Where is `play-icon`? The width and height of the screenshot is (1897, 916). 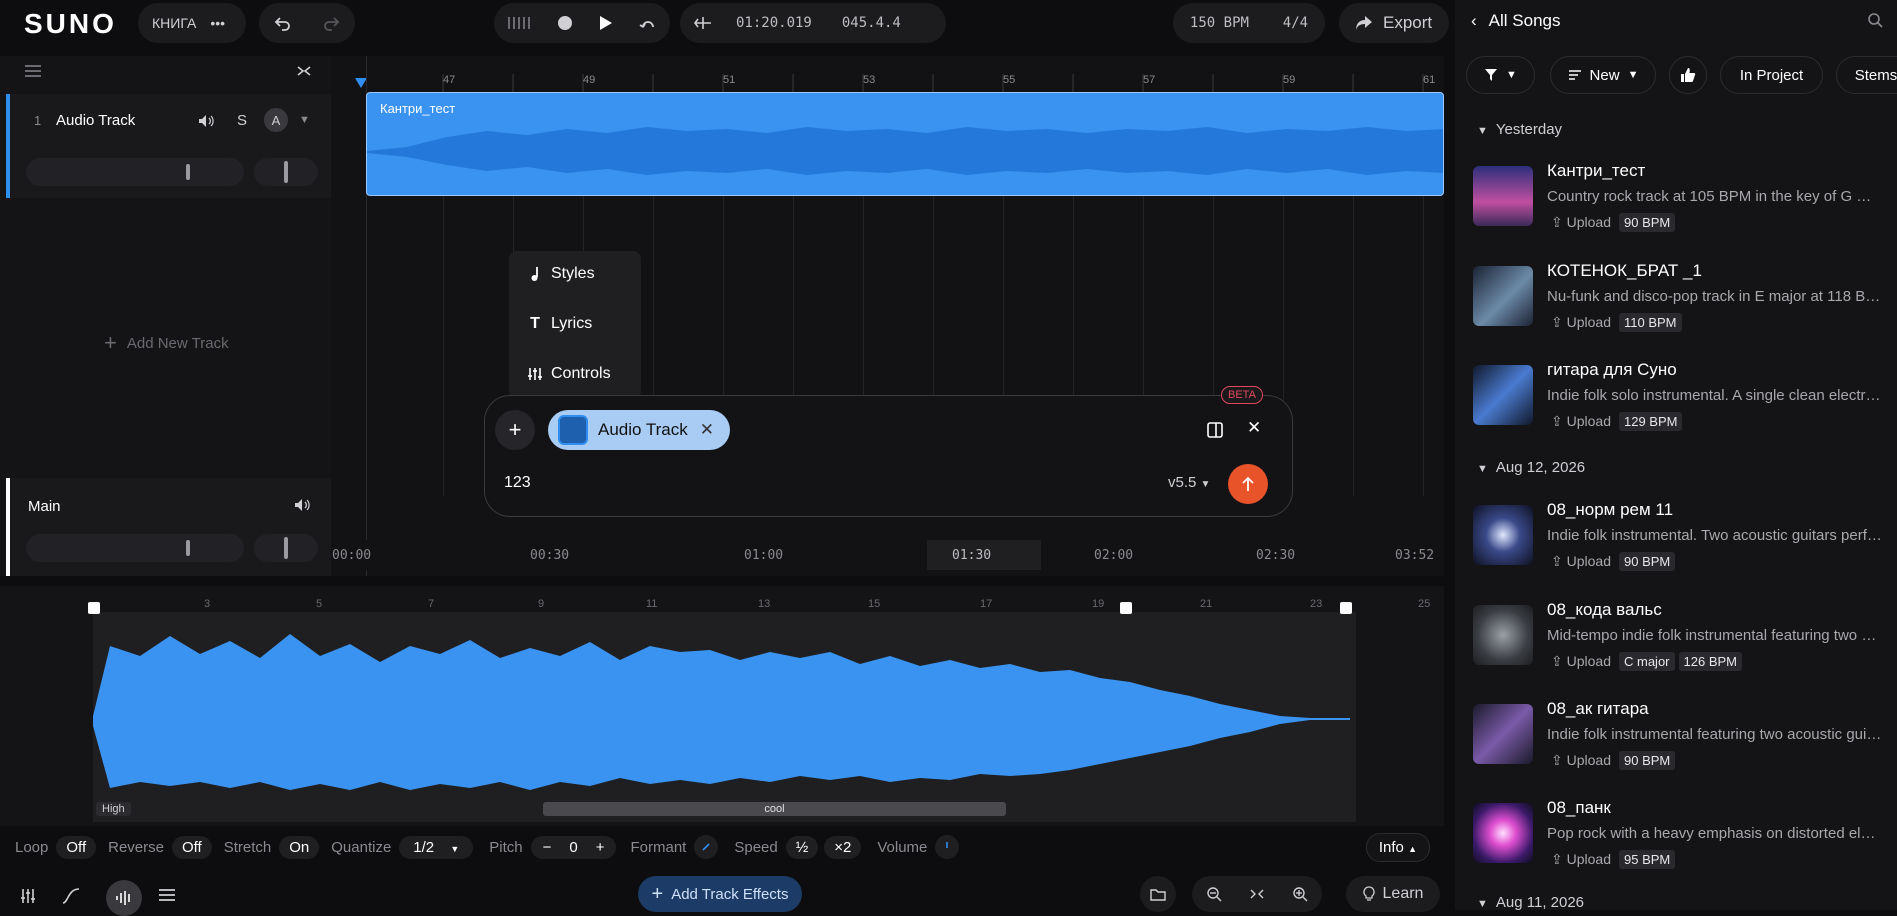 play-icon is located at coordinates (606, 23).